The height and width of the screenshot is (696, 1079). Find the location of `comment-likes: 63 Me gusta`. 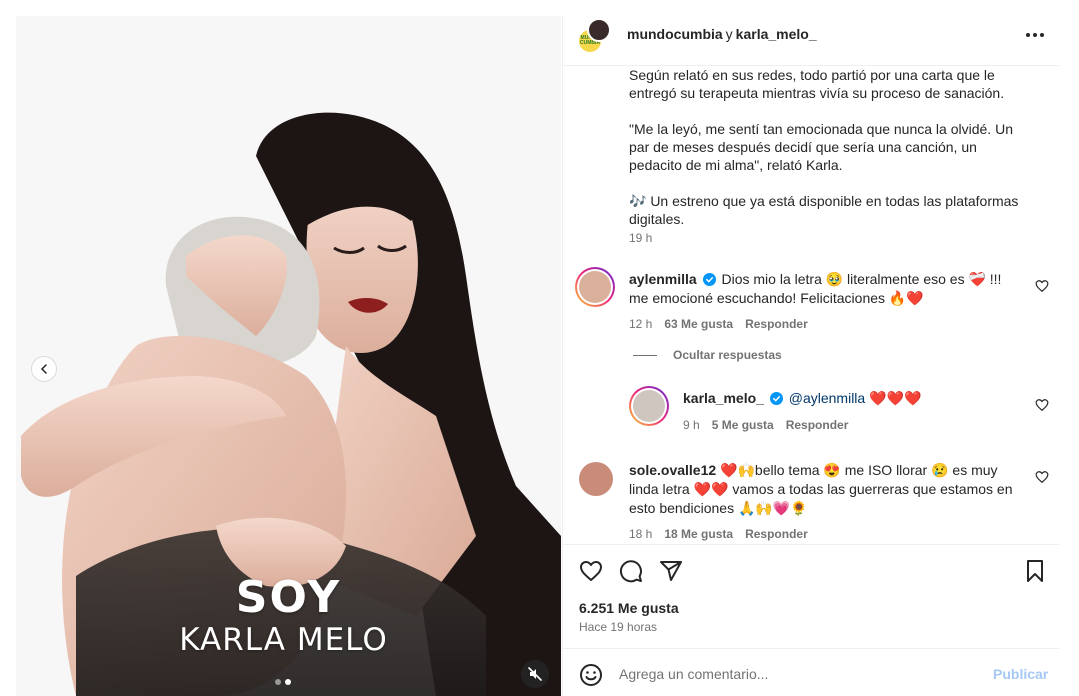

comment-likes: 63 Me gusta is located at coordinates (698, 324).